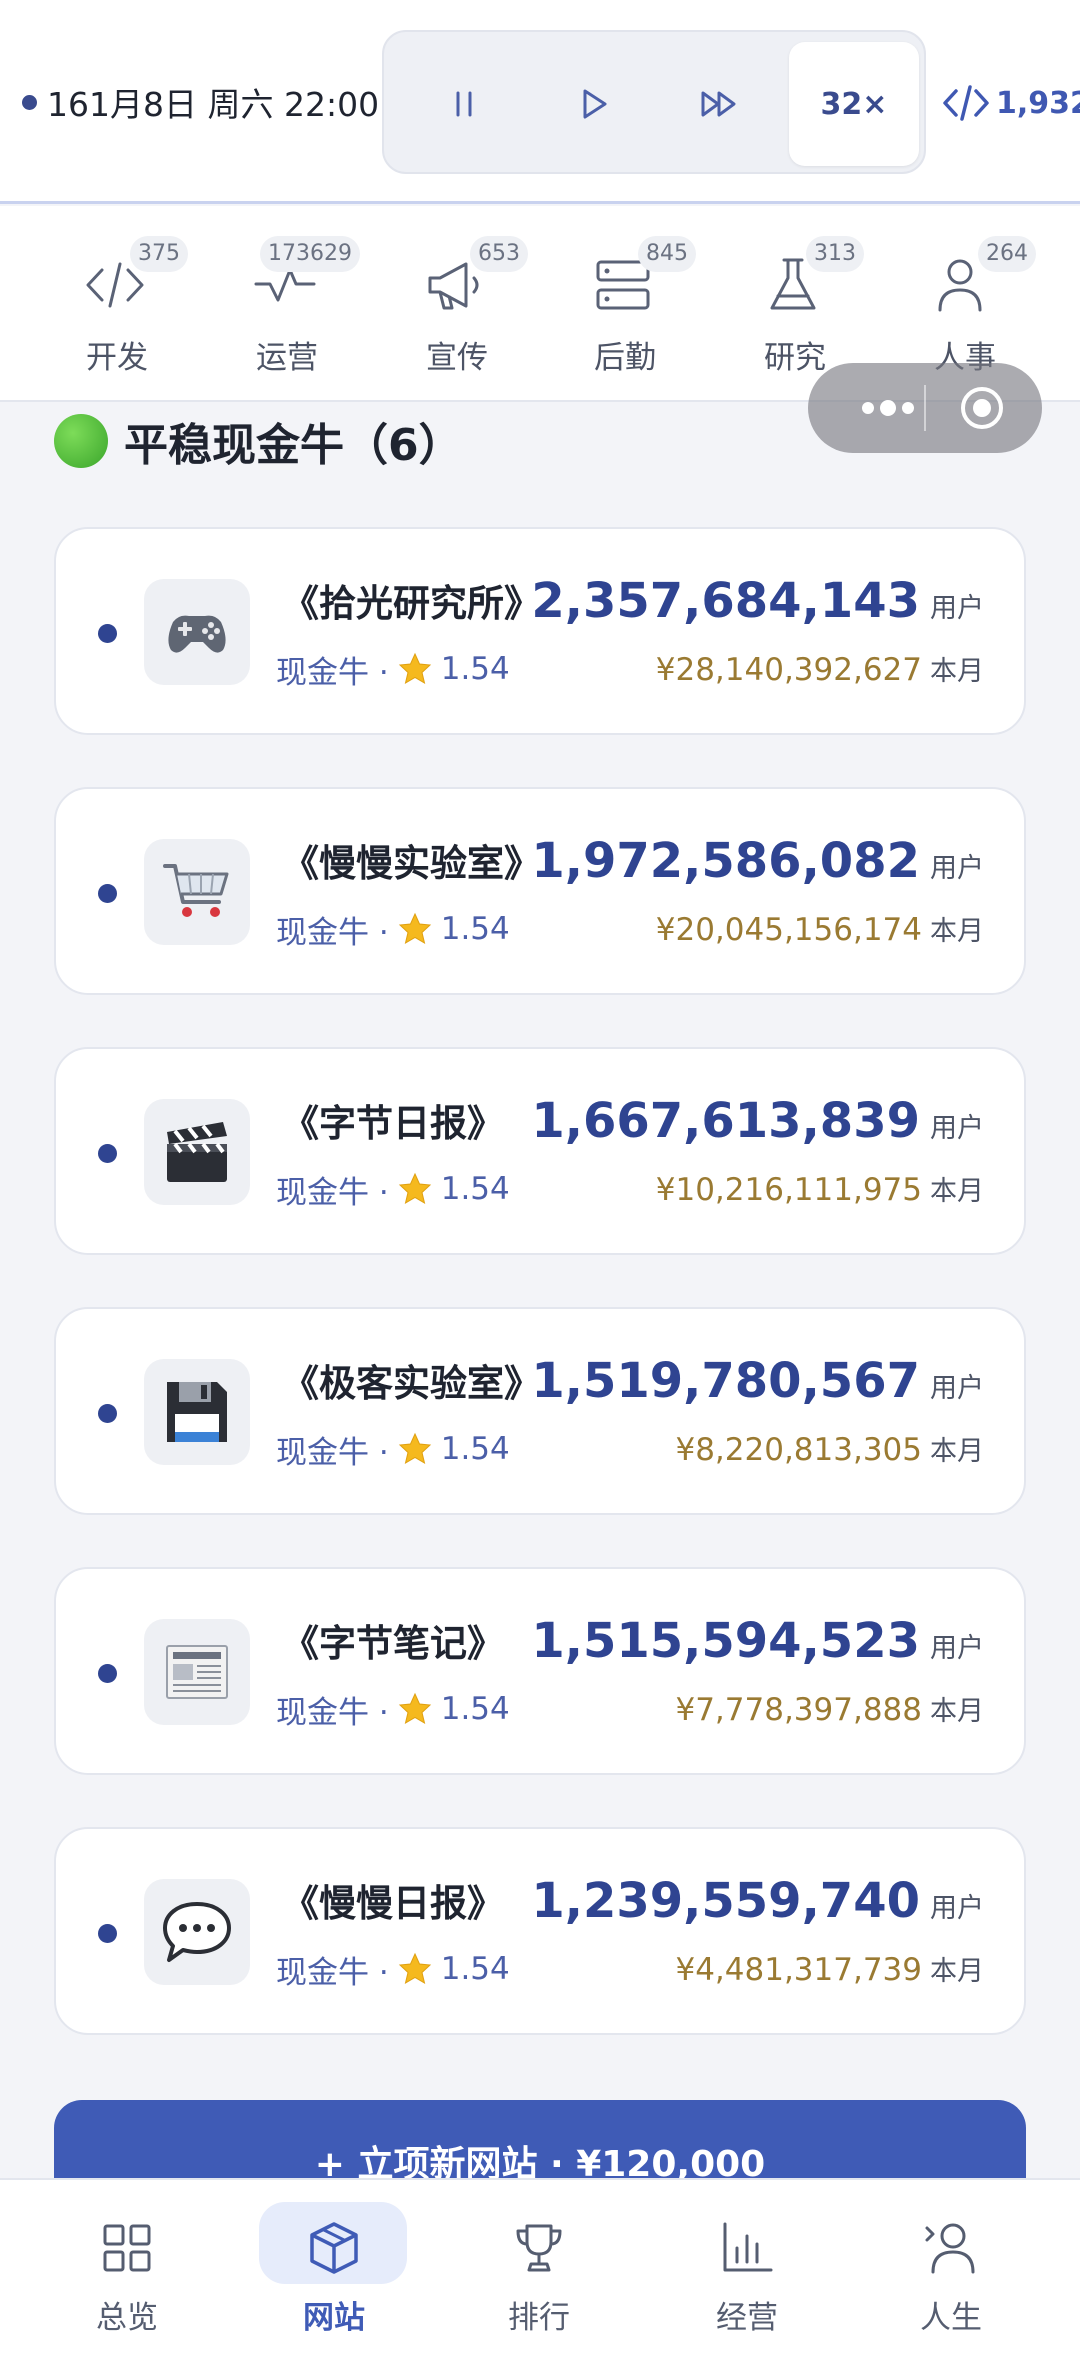  I want to click on nav-life-label: 人生, so click(951, 2318).